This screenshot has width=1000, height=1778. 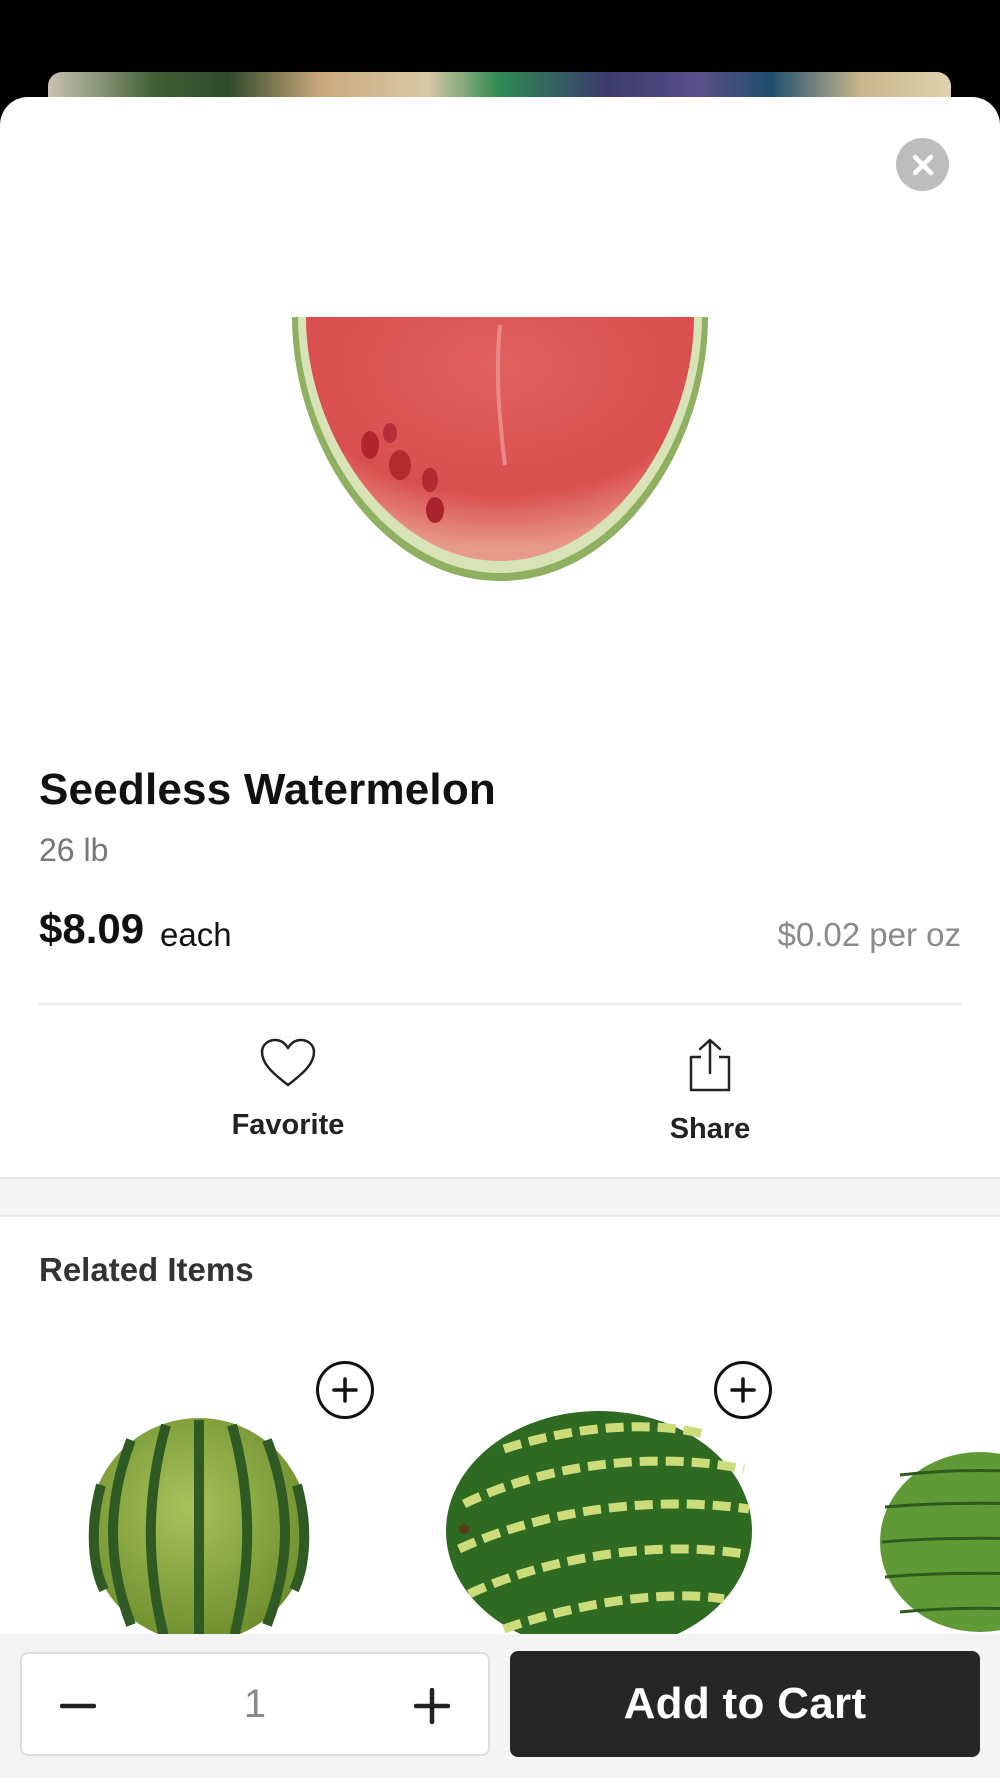 I want to click on quantity-stepper: 1, so click(x=255, y=1704).